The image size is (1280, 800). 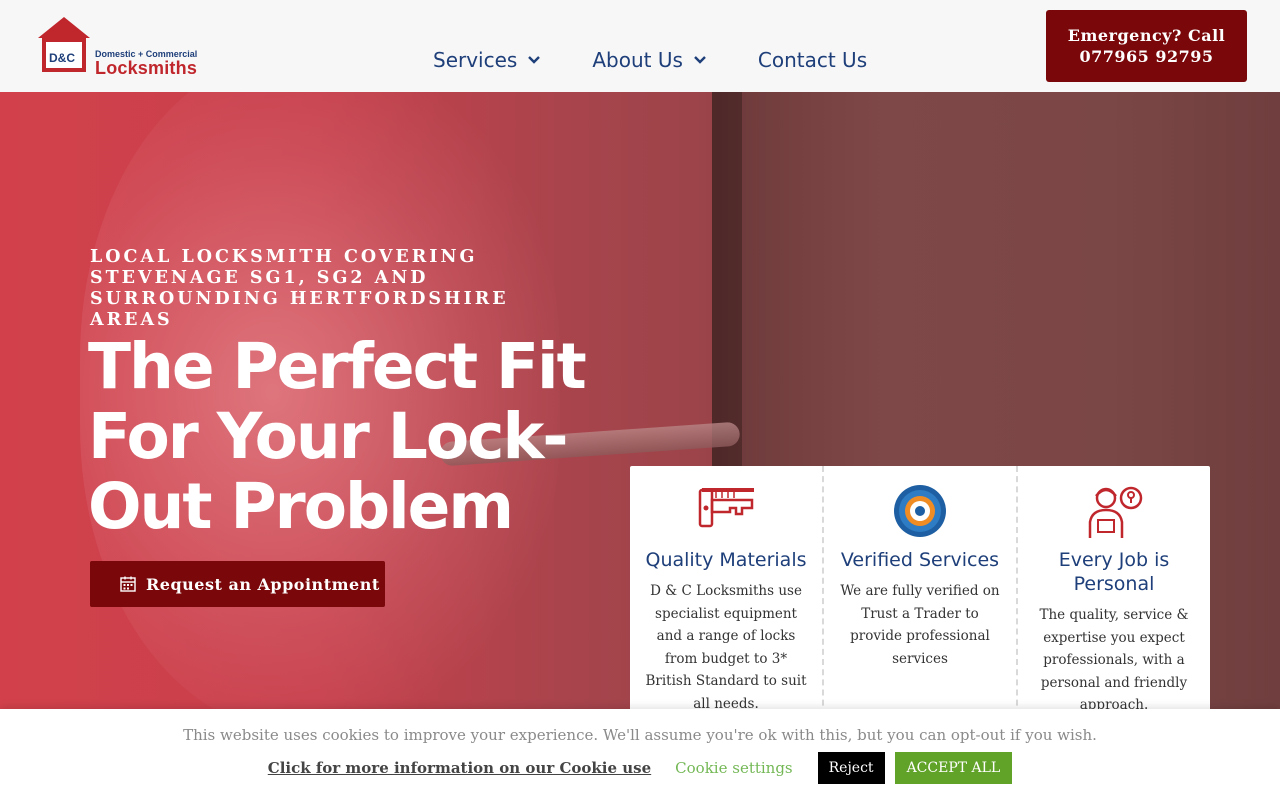 What do you see at coordinates (920, 511) in the screenshot?
I see `trust-a-trader-badge-icon` at bounding box center [920, 511].